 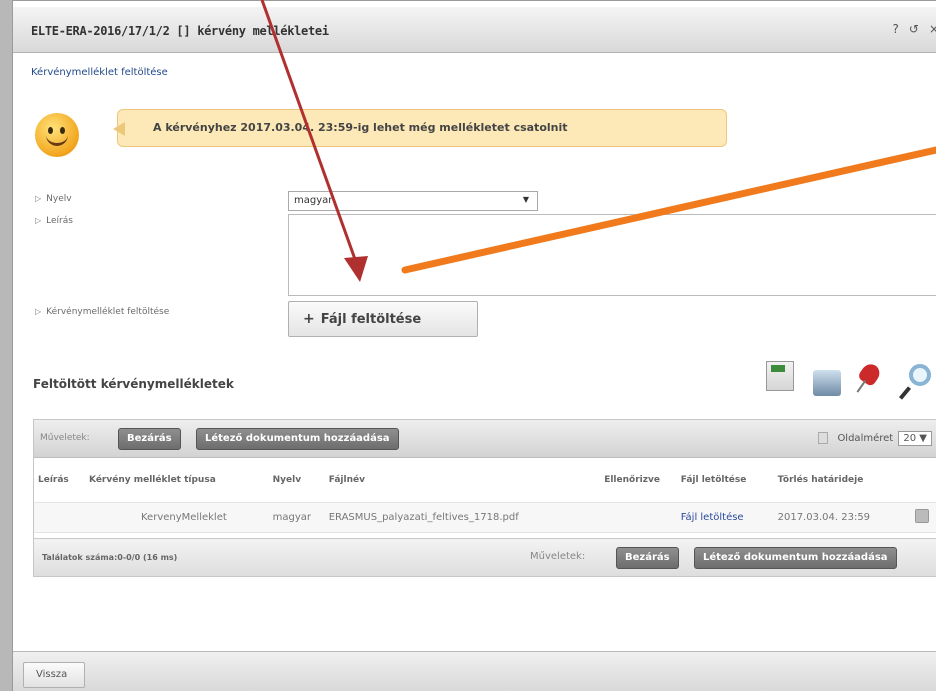 I want to click on back-button: Vissza, so click(x=54, y=675).